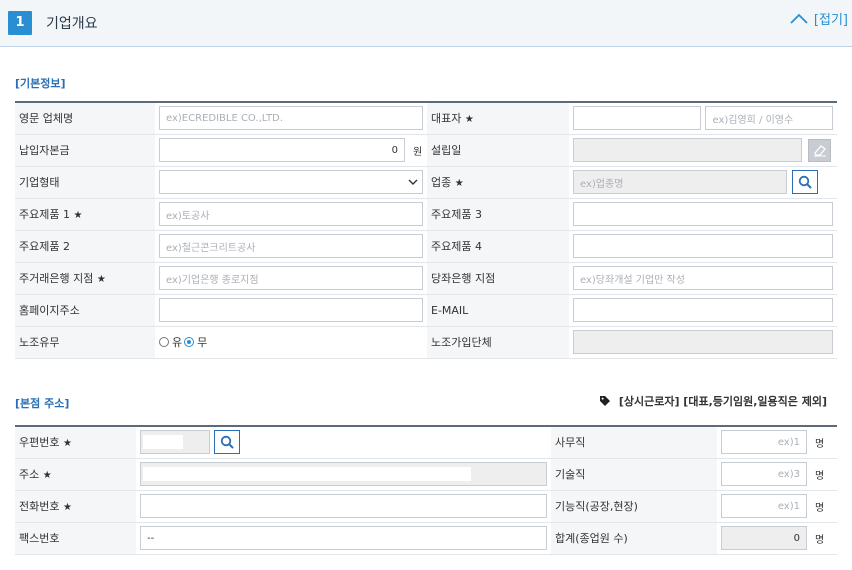  Describe the element at coordinates (764, 506) in the screenshot. I see `skilled-staff-input: ex)1` at that location.